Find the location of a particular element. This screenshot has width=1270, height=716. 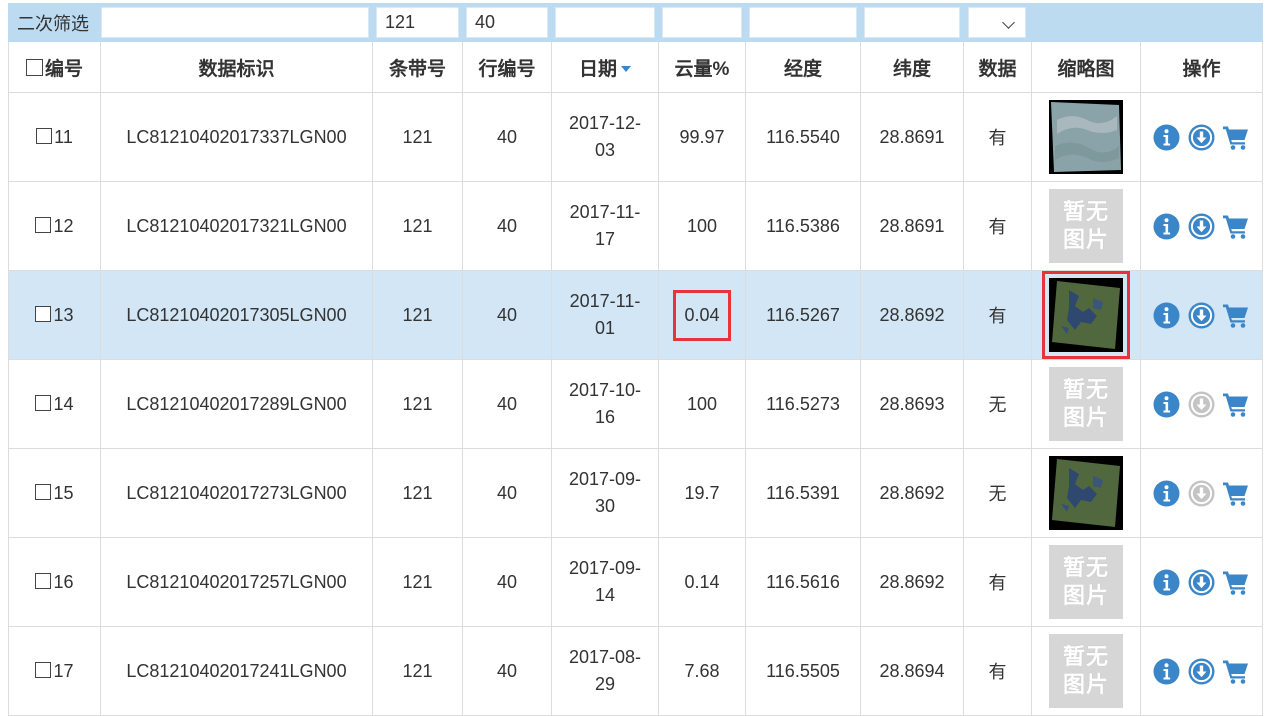

data-filter-select is located at coordinates (997, 22).